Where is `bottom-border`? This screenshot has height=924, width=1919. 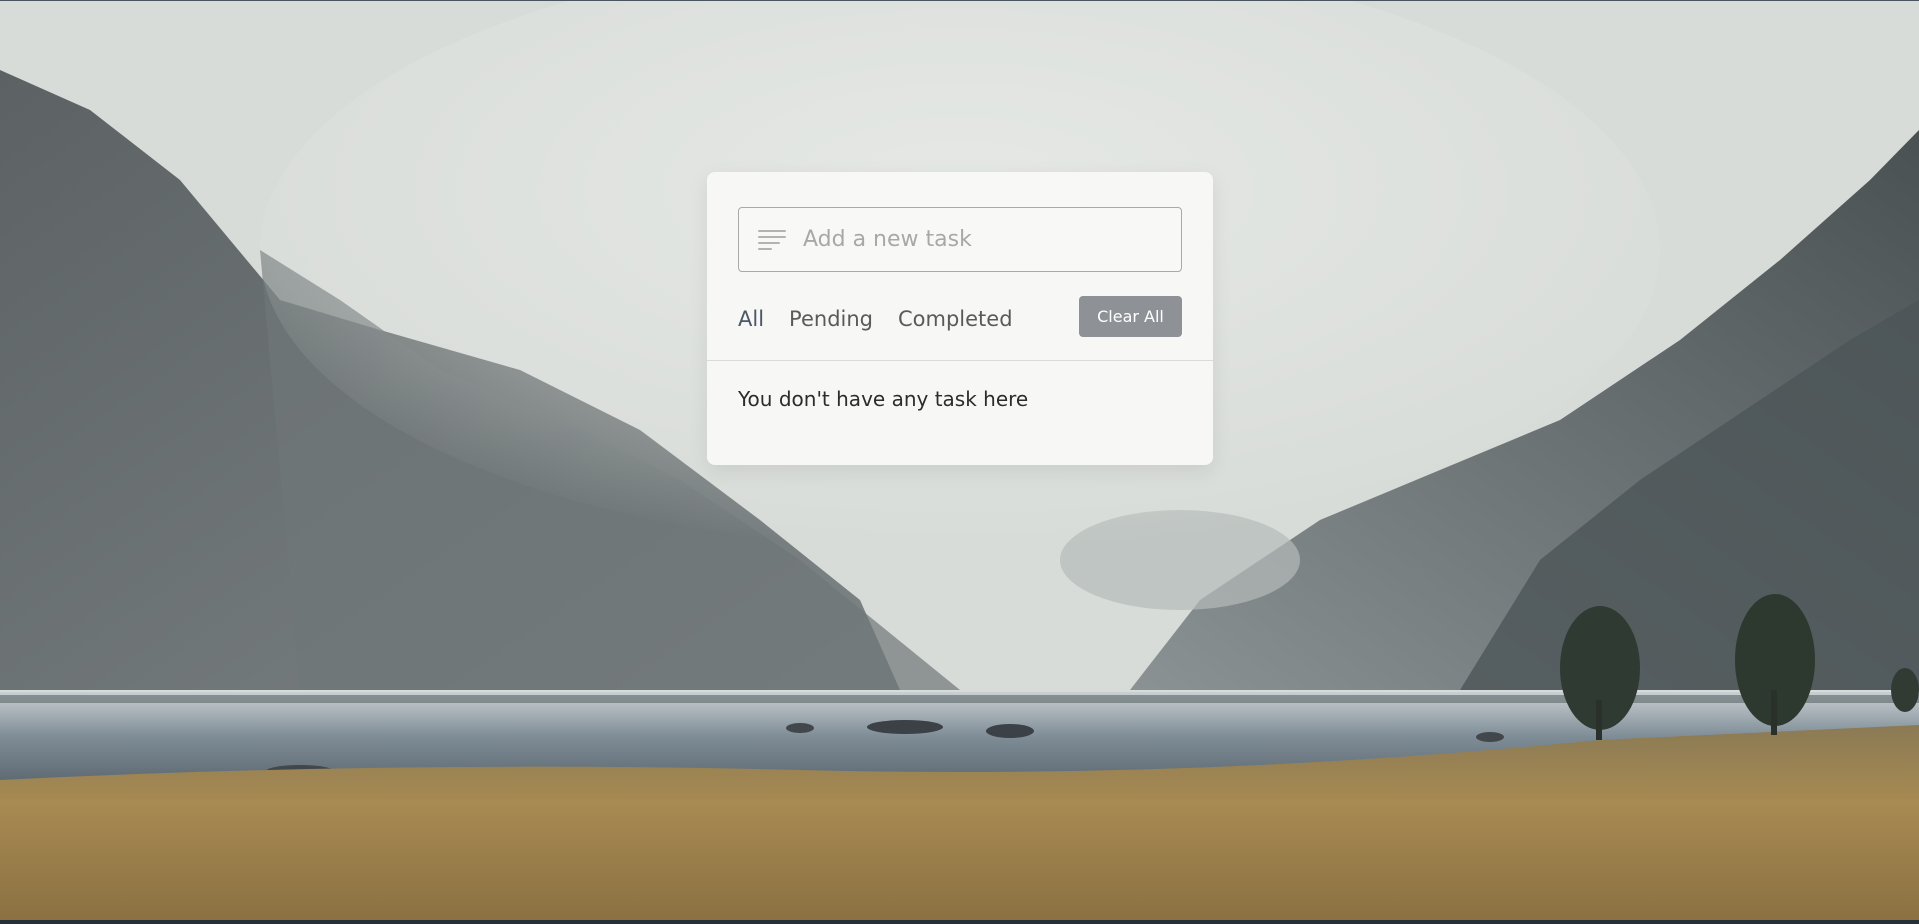 bottom-border is located at coordinates (959, 922).